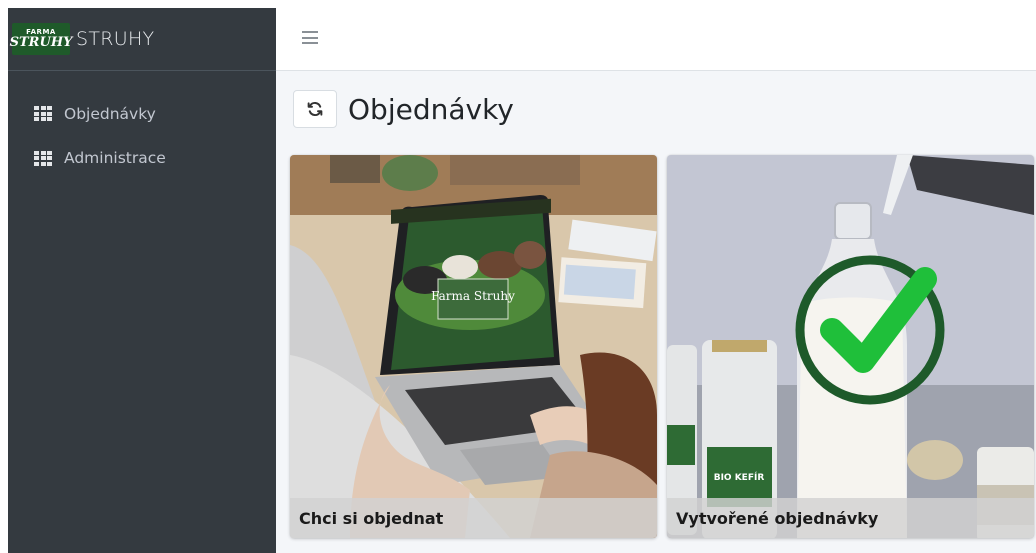  I want to click on brand-logo: FARMA STRUHY, so click(41, 39).